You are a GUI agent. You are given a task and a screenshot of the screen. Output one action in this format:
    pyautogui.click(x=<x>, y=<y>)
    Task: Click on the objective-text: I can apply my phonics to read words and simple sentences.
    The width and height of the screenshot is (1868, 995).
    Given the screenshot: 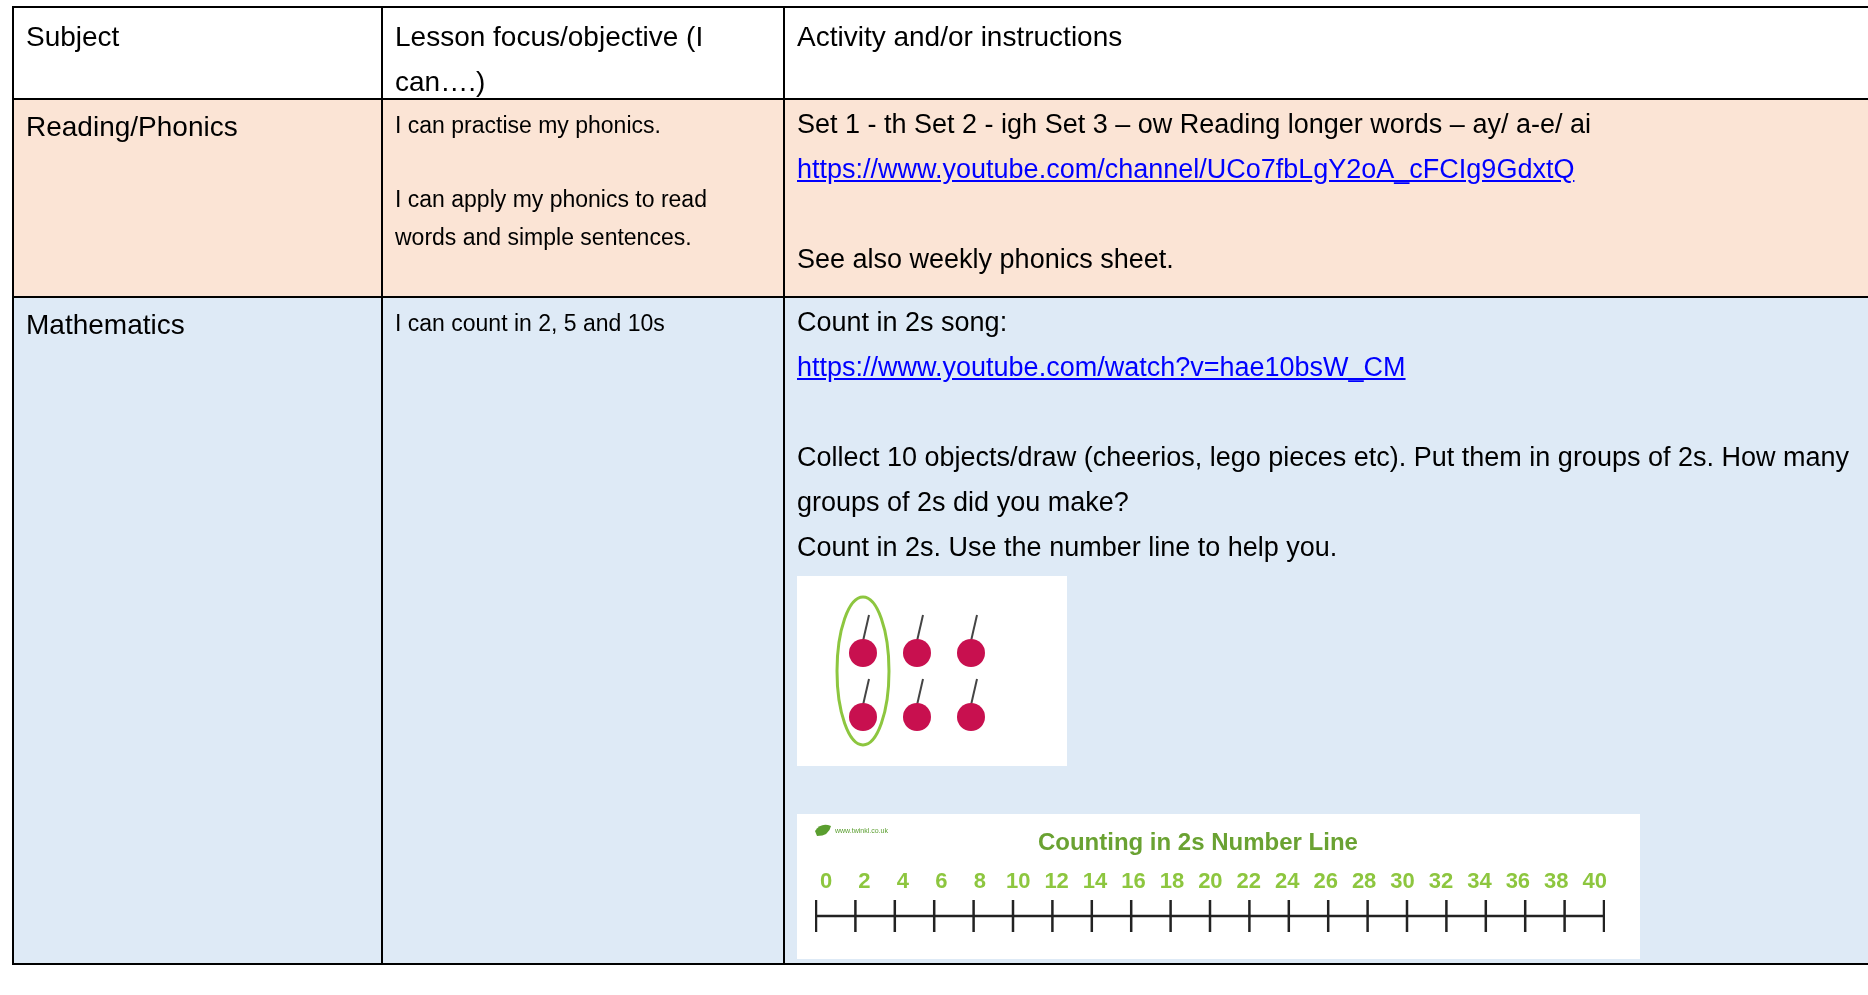 What is the action you would take?
    pyautogui.click(x=551, y=218)
    